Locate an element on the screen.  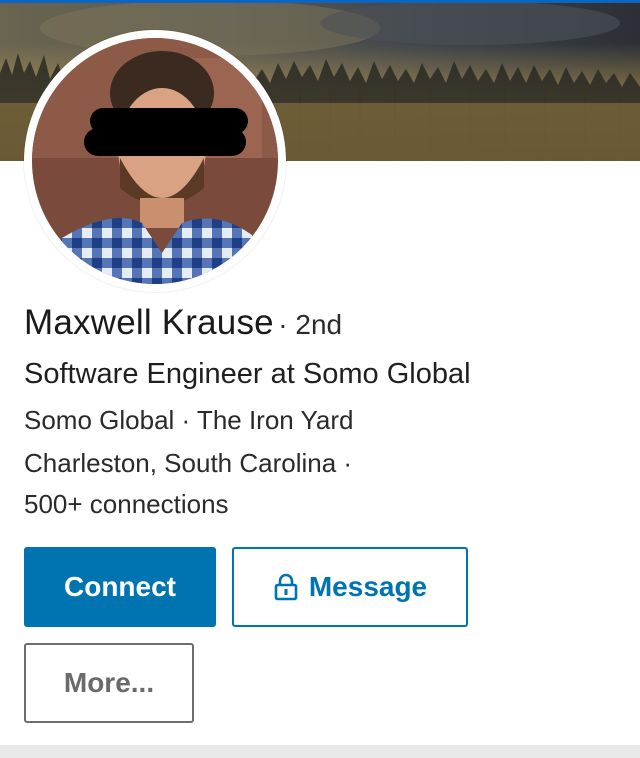
connection-degree: · 2nd is located at coordinates (310, 324).